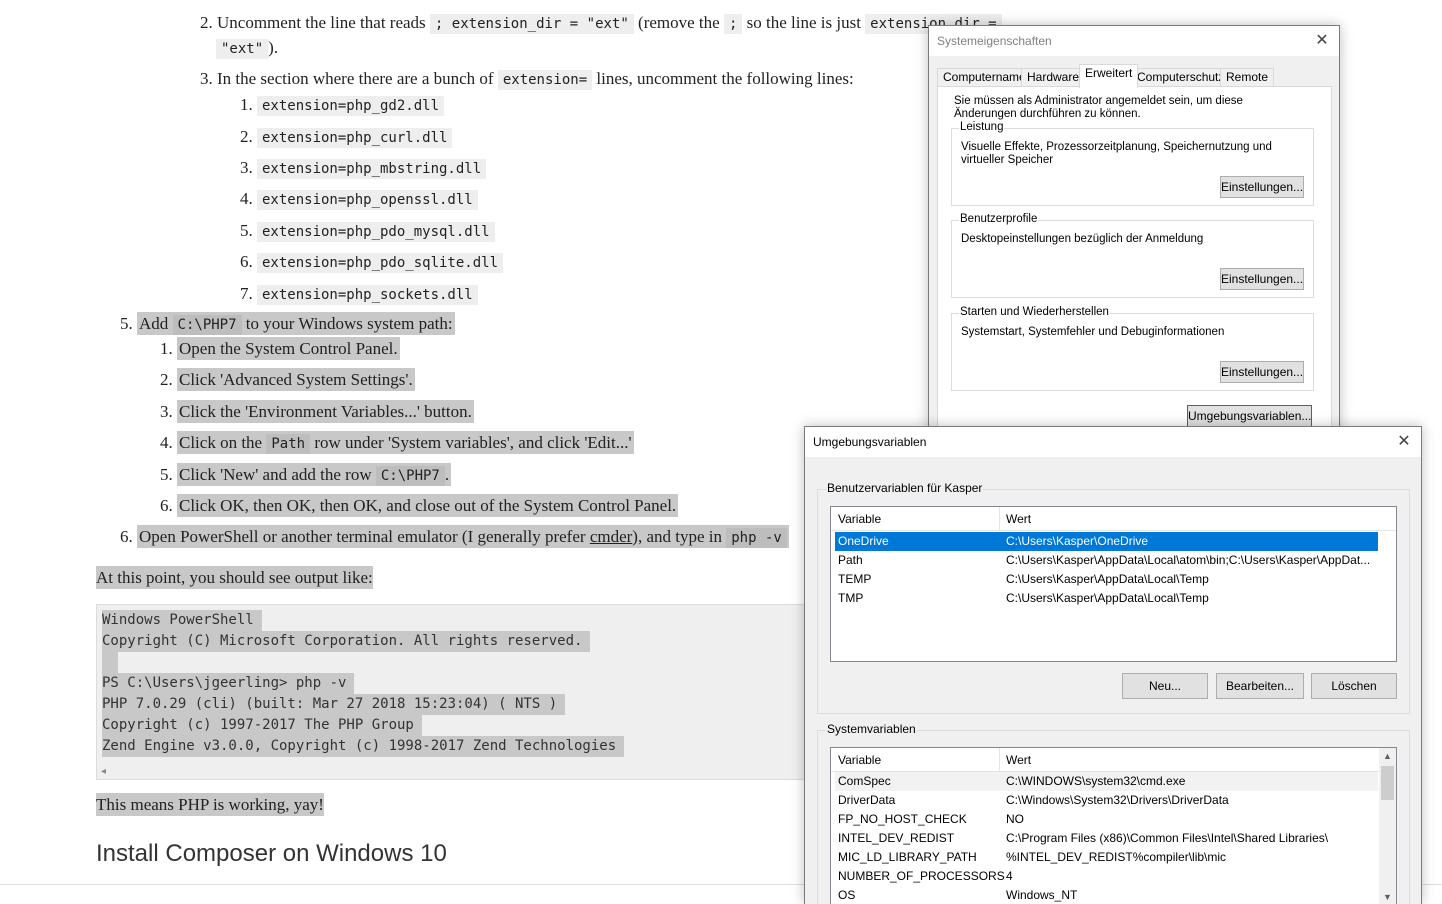 The height and width of the screenshot is (904, 1442). Describe the element at coordinates (1387, 896) in the screenshot. I see `scroll-down-icon: ▼` at that location.